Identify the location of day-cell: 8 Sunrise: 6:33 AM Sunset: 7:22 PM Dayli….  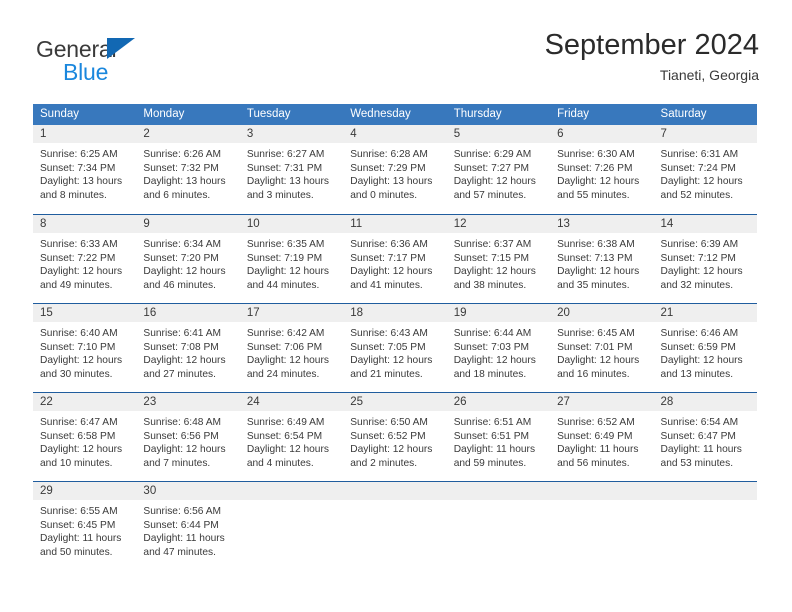
(85, 259).